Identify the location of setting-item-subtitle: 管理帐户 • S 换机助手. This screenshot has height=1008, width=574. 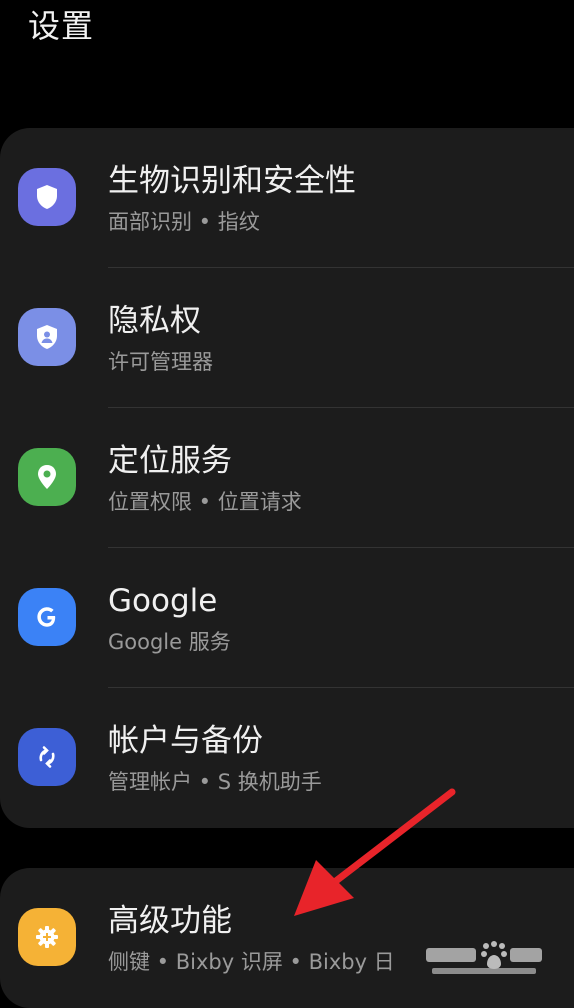
(215, 782).